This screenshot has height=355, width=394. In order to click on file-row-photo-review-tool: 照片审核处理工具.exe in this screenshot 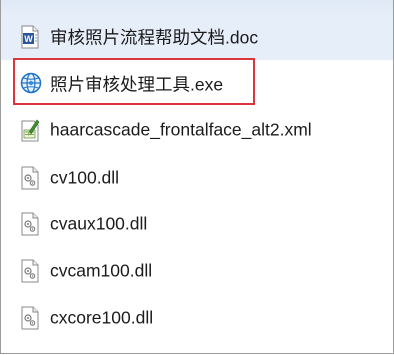, I will do `click(197, 84)`.